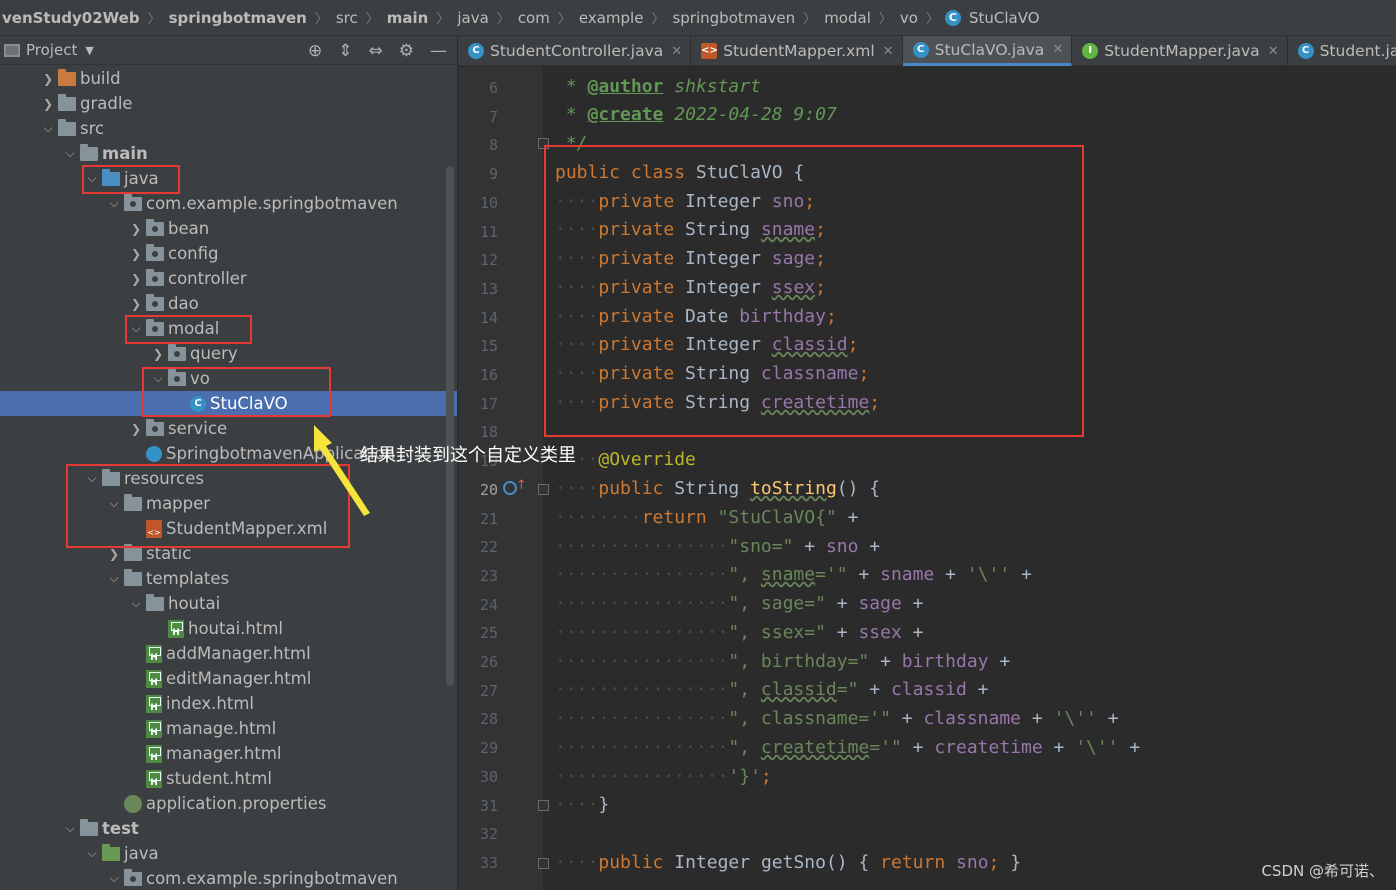  Describe the element at coordinates (228, 678) in the screenshot. I see `tree-item: HeditManager.html` at that location.